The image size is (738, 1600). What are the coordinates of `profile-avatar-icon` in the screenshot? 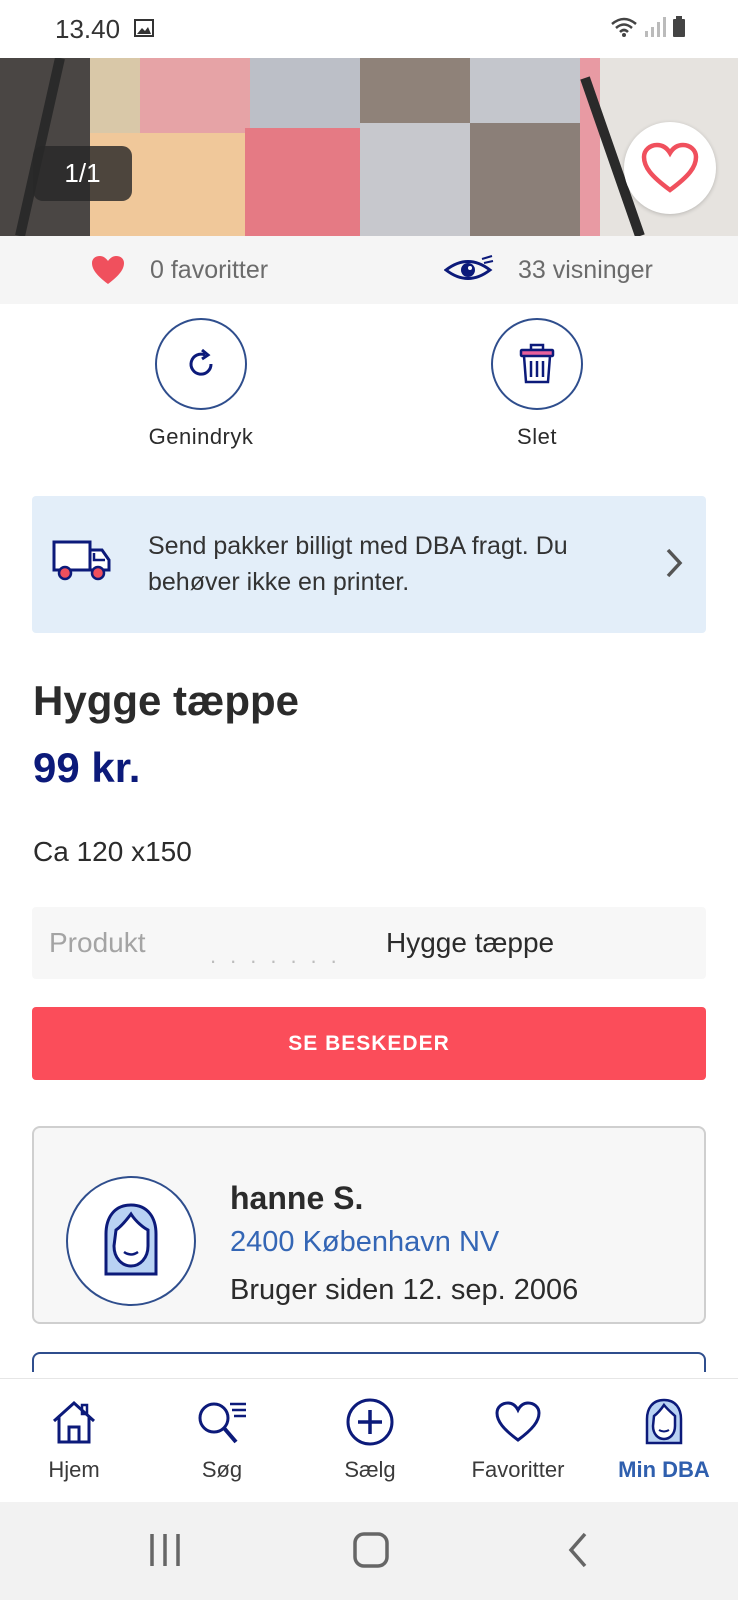 It's located at (131, 1239).